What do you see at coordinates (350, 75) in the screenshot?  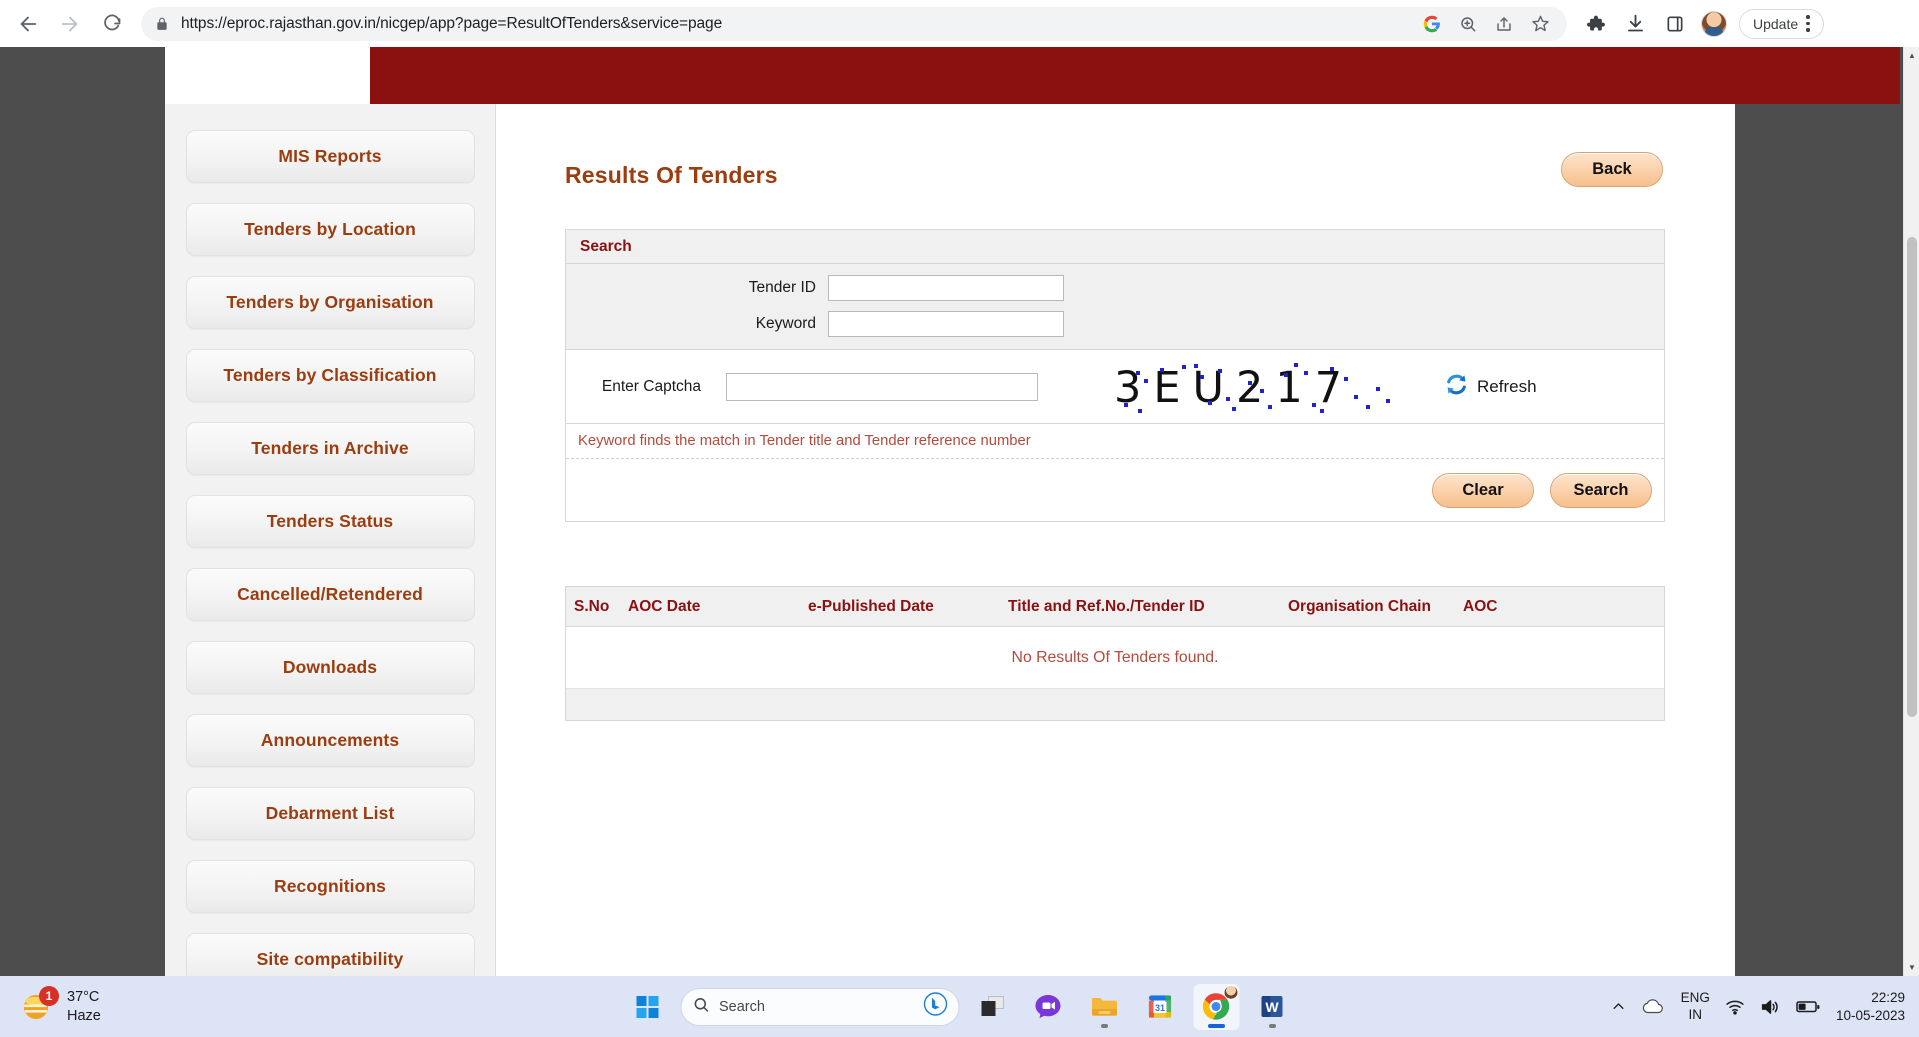 I see `logo-area` at bounding box center [350, 75].